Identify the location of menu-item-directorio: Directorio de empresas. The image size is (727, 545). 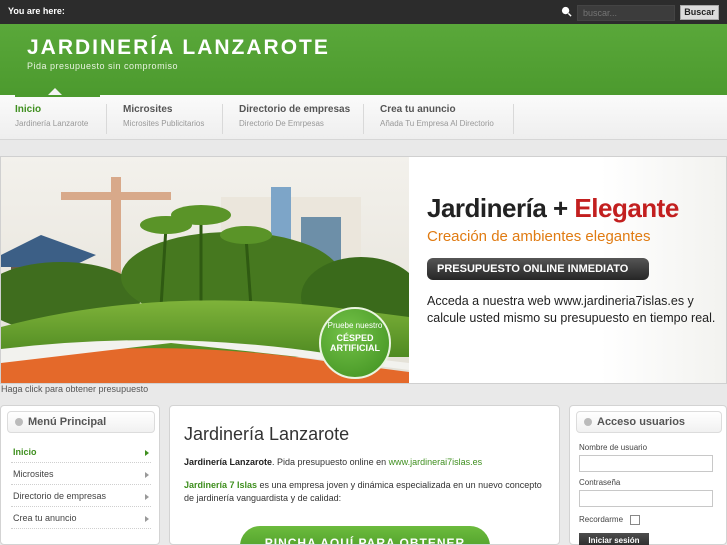
(81, 496).